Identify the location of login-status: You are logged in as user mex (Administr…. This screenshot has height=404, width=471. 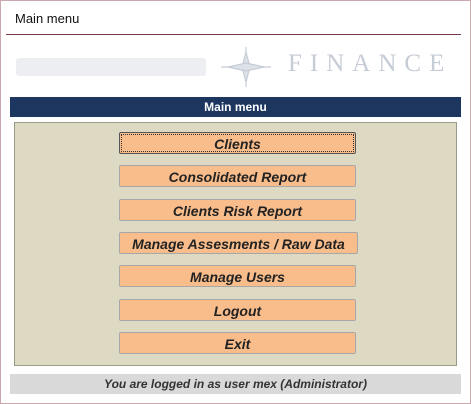
(235, 384).